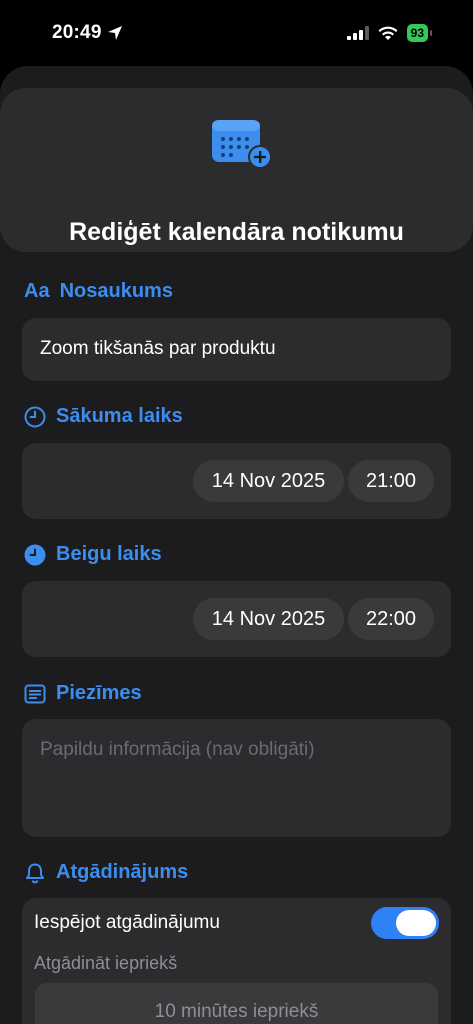 This screenshot has height=1024, width=473. I want to click on text-format-icon: Aa, so click(37, 291).